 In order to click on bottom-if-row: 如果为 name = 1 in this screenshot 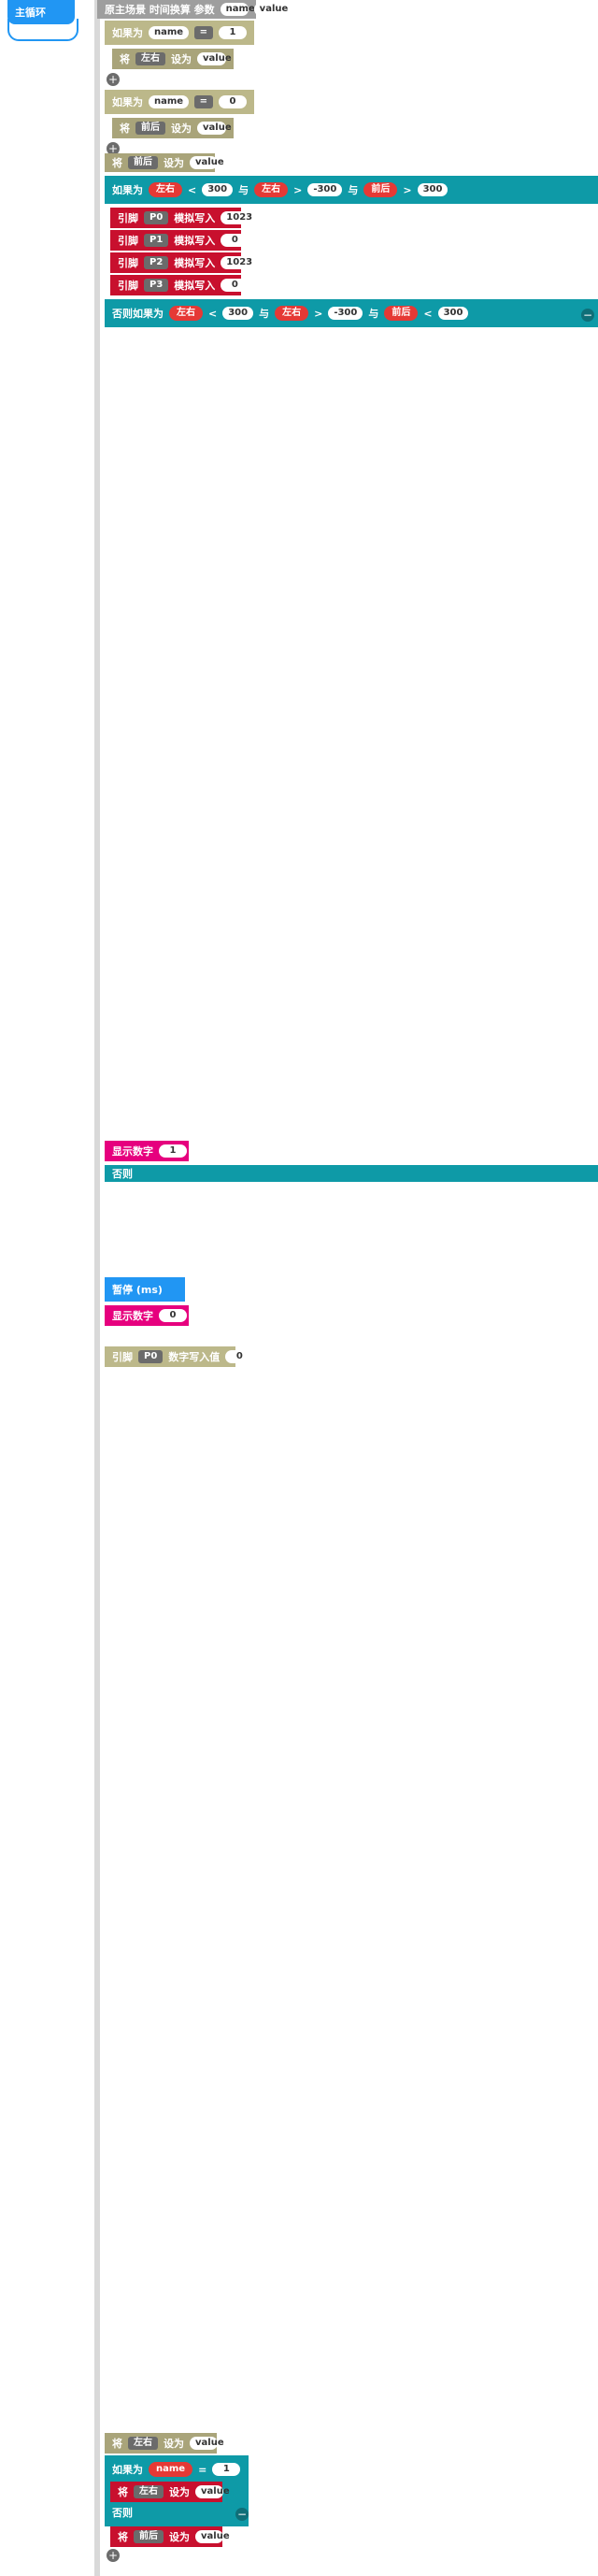, I will do `click(175, 2470)`.